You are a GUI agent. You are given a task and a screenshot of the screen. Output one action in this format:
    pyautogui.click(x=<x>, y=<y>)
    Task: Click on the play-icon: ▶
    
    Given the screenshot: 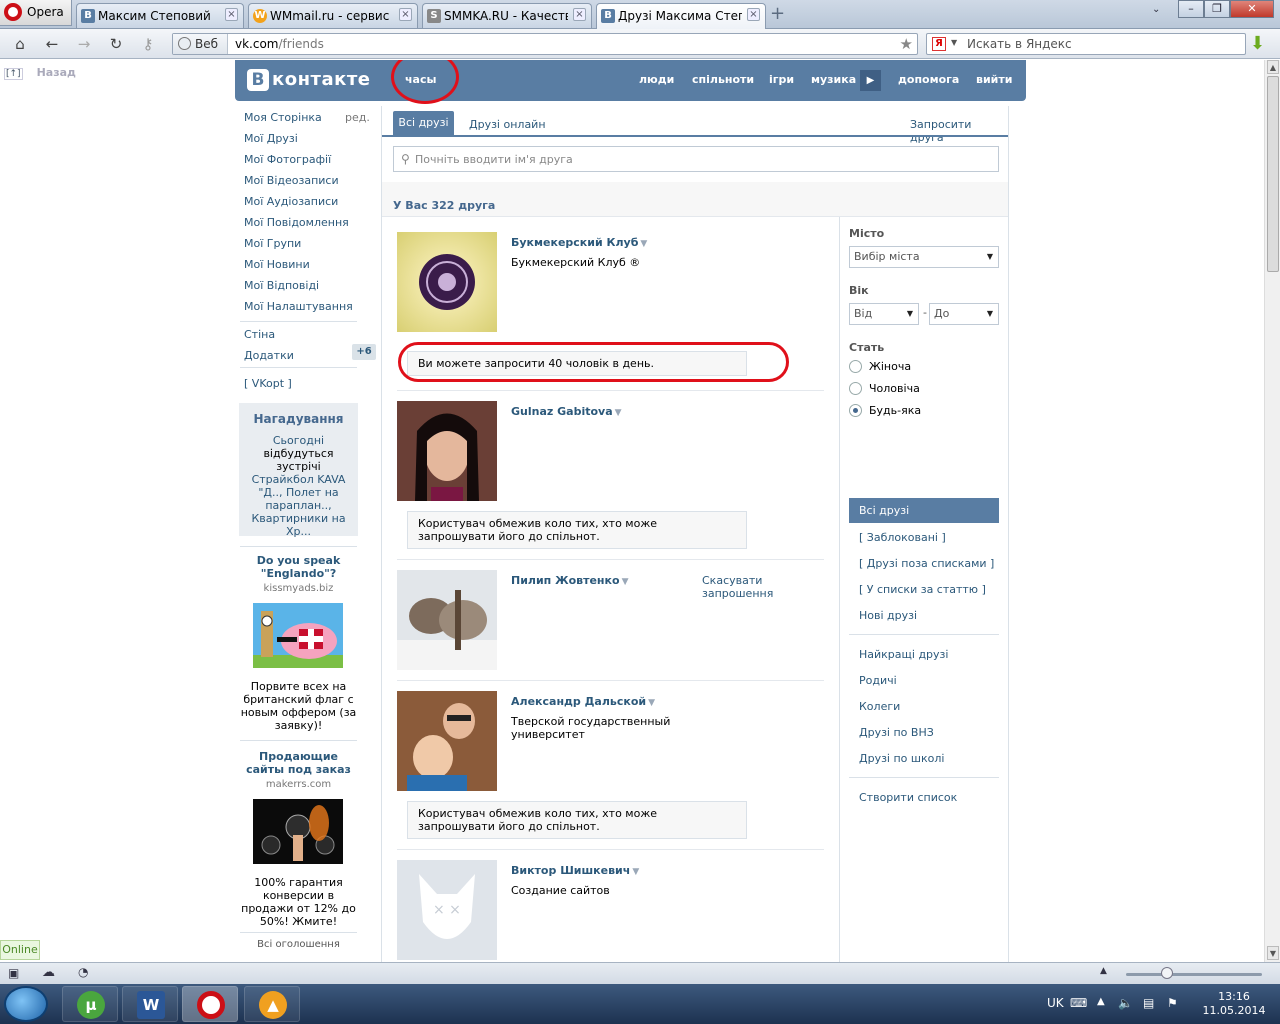 What is the action you would take?
    pyautogui.click(x=870, y=80)
    